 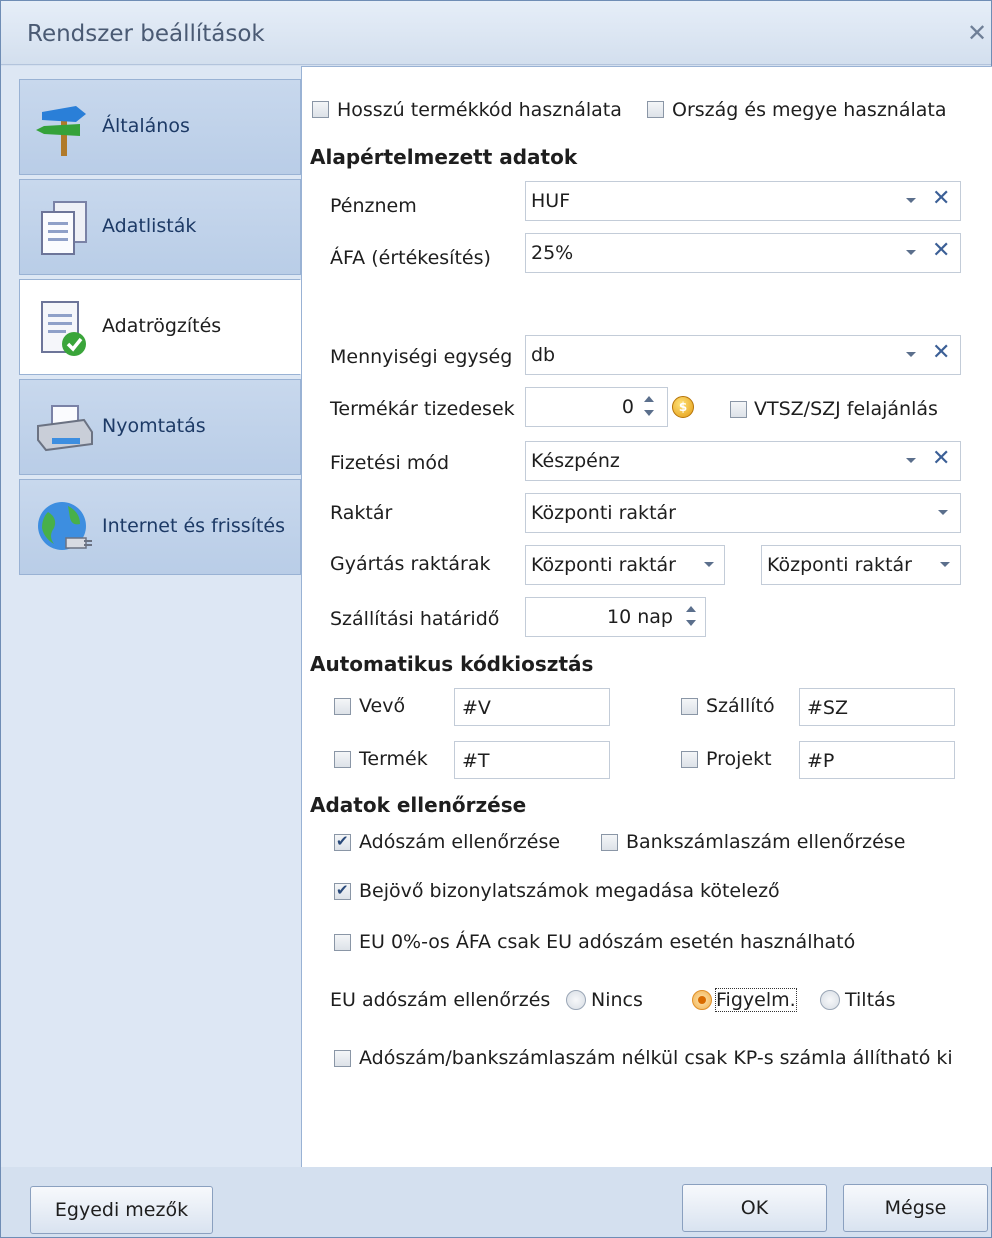 What do you see at coordinates (552, 253) in the screenshot?
I see `vat-value: 25%` at bounding box center [552, 253].